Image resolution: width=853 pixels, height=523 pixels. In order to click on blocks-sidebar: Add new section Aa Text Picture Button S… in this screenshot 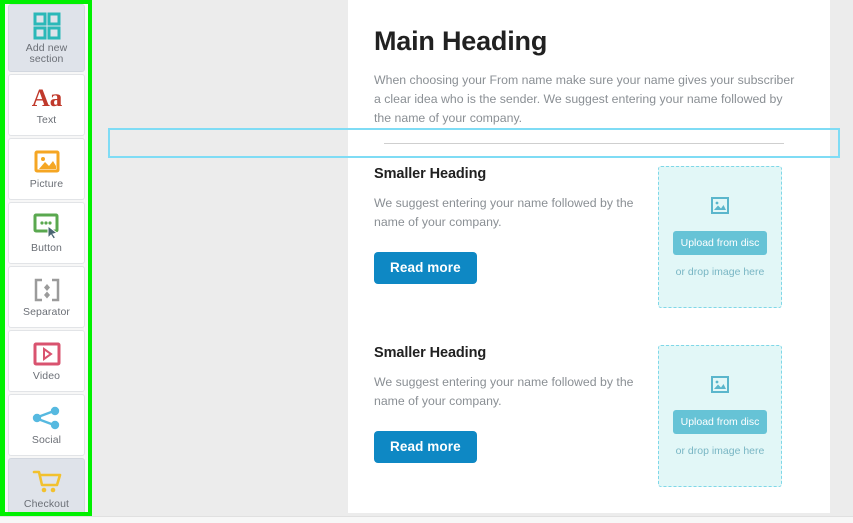, I will do `click(46, 258)`.